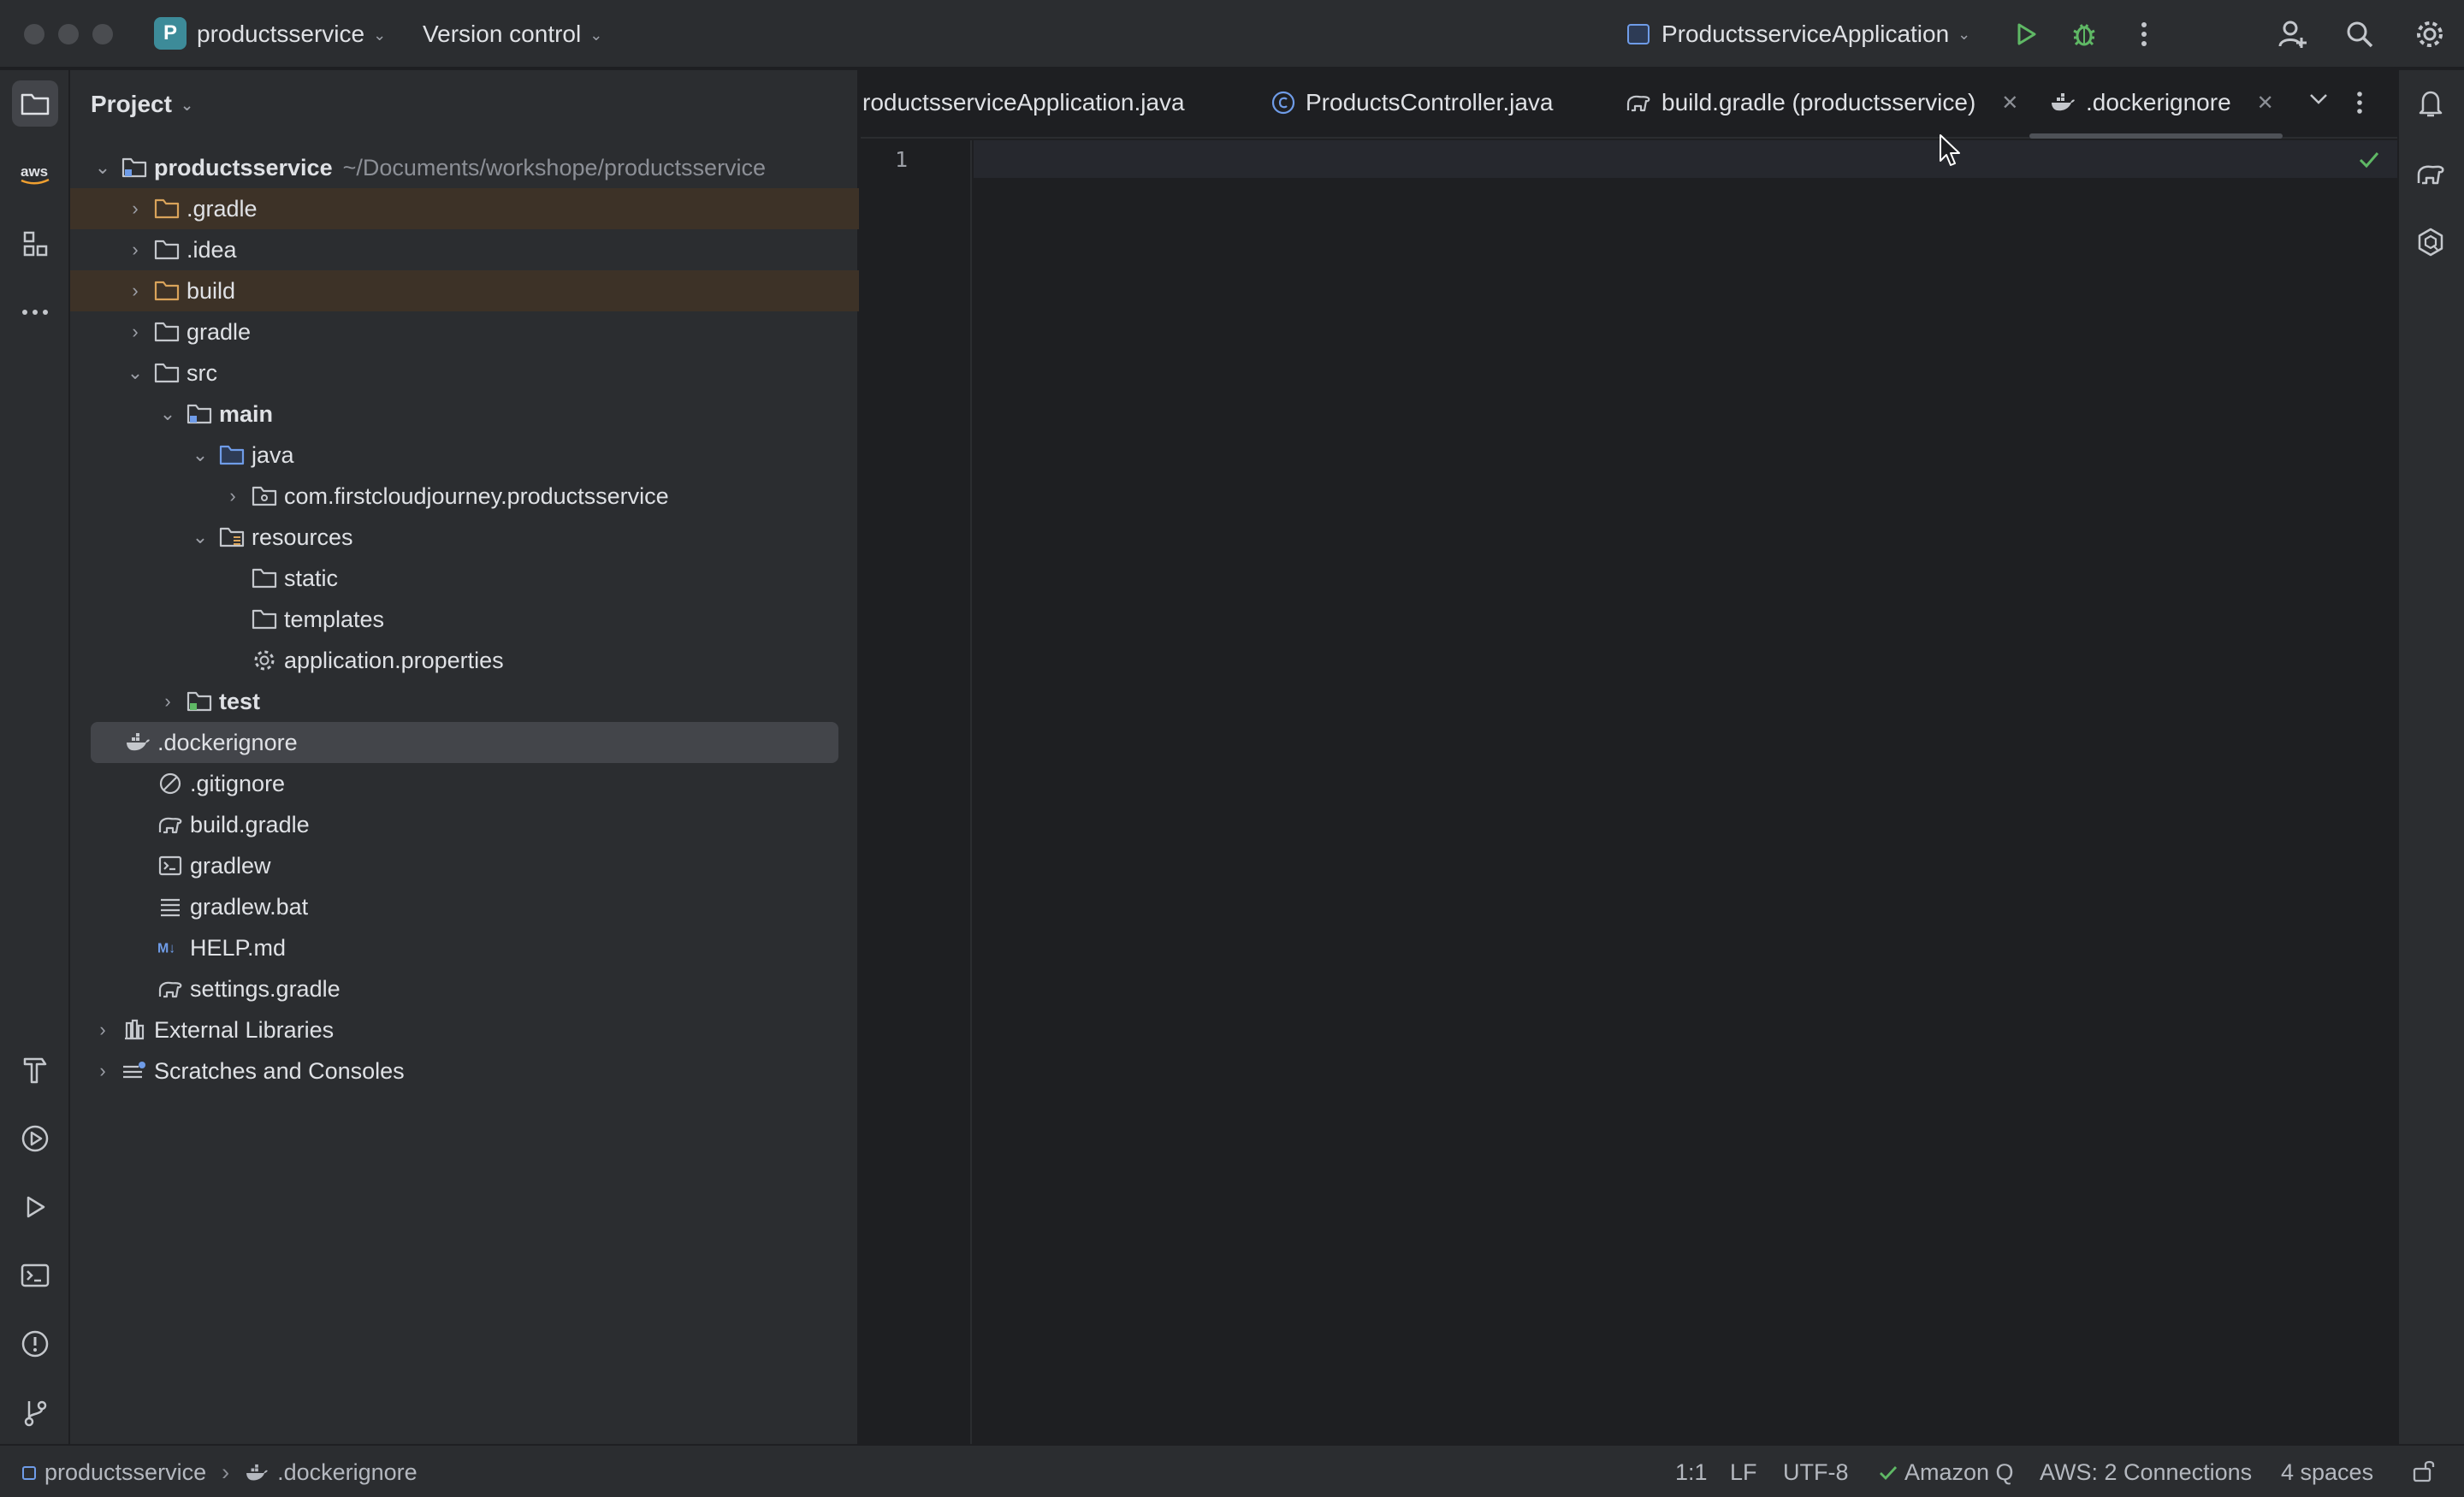  What do you see at coordinates (34, 34) in the screenshot?
I see `window-close-button` at bounding box center [34, 34].